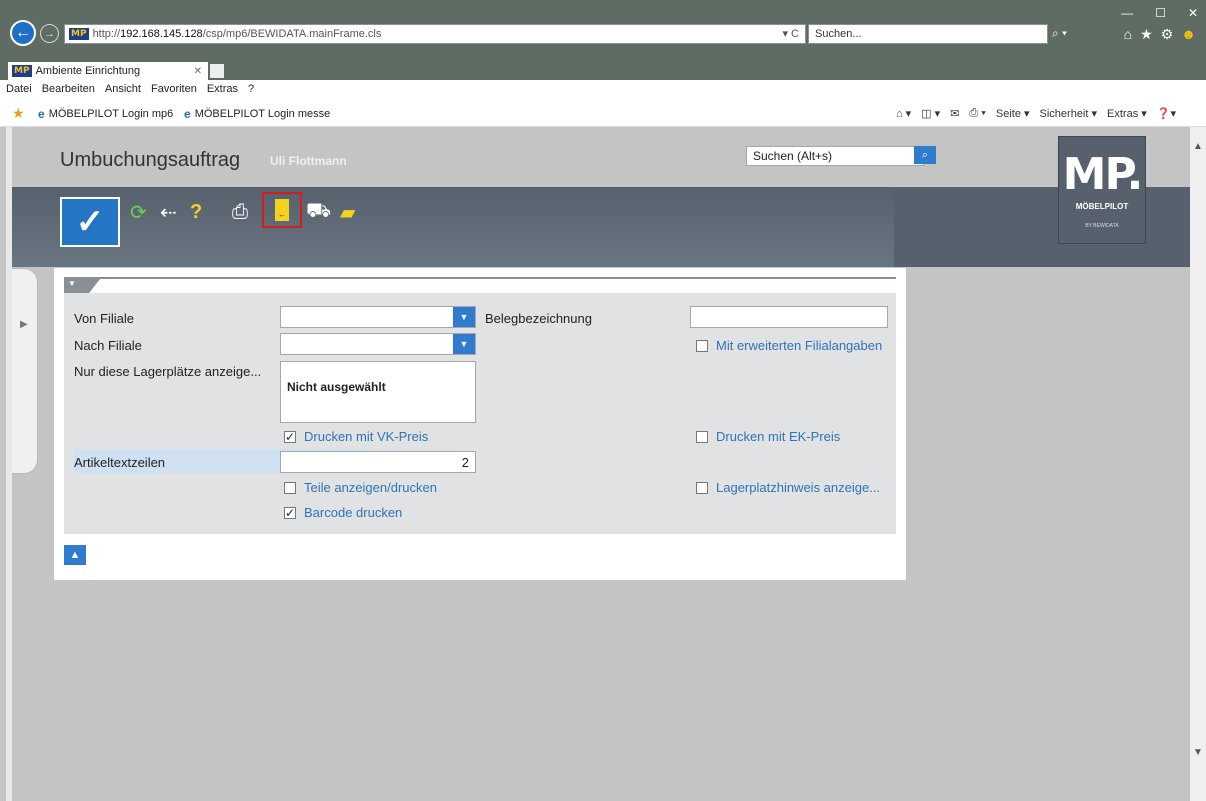 The image size is (1206, 801). Describe the element at coordinates (24, 324) in the screenshot. I see `chevron-right-icon: ▶` at that location.